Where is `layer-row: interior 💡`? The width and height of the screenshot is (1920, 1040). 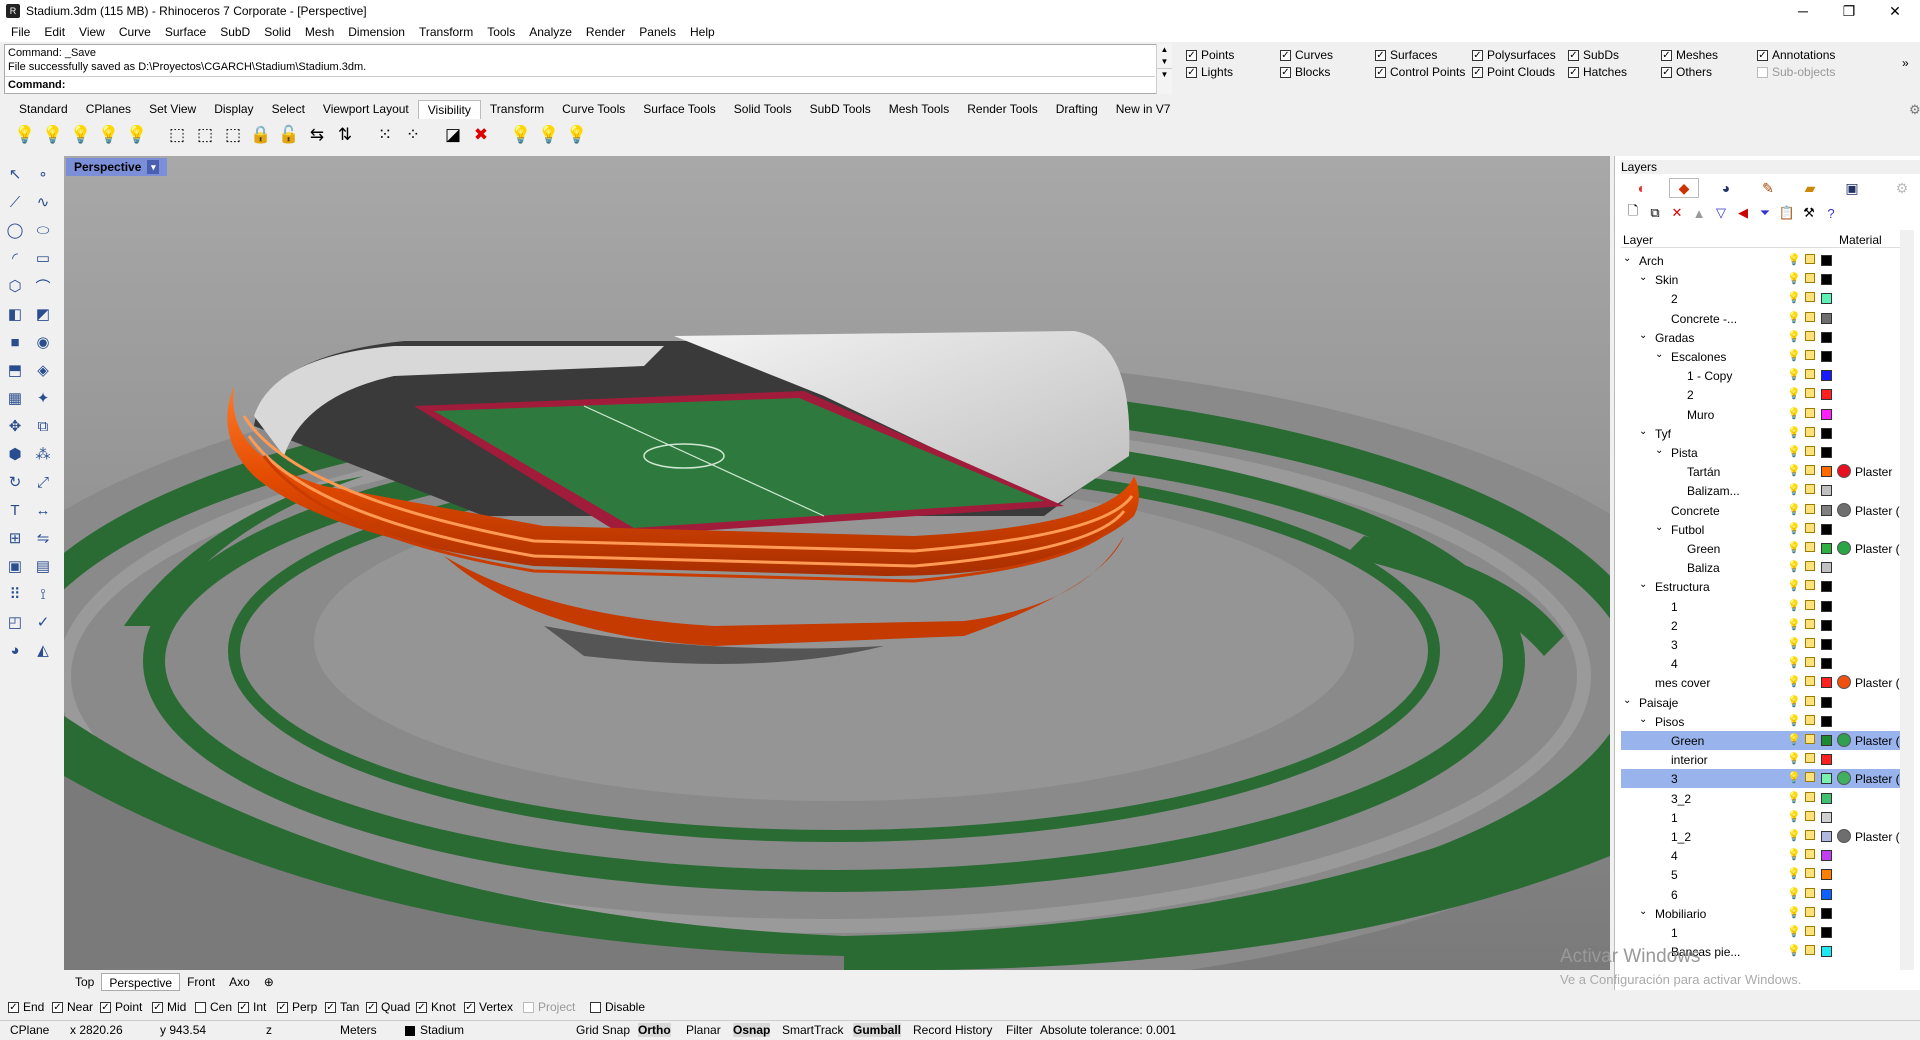 layer-row: interior 💡 is located at coordinates (1762, 759).